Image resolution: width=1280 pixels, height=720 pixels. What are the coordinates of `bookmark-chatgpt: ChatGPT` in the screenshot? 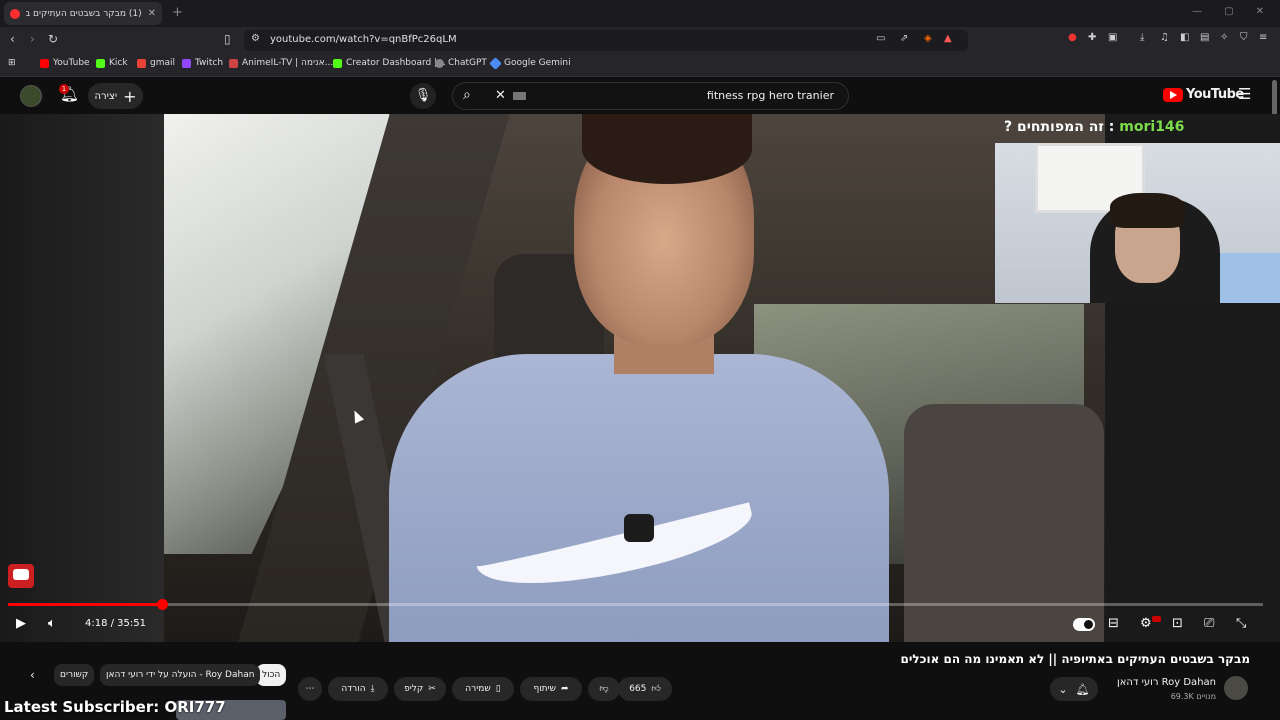 It's located at (461, 63).